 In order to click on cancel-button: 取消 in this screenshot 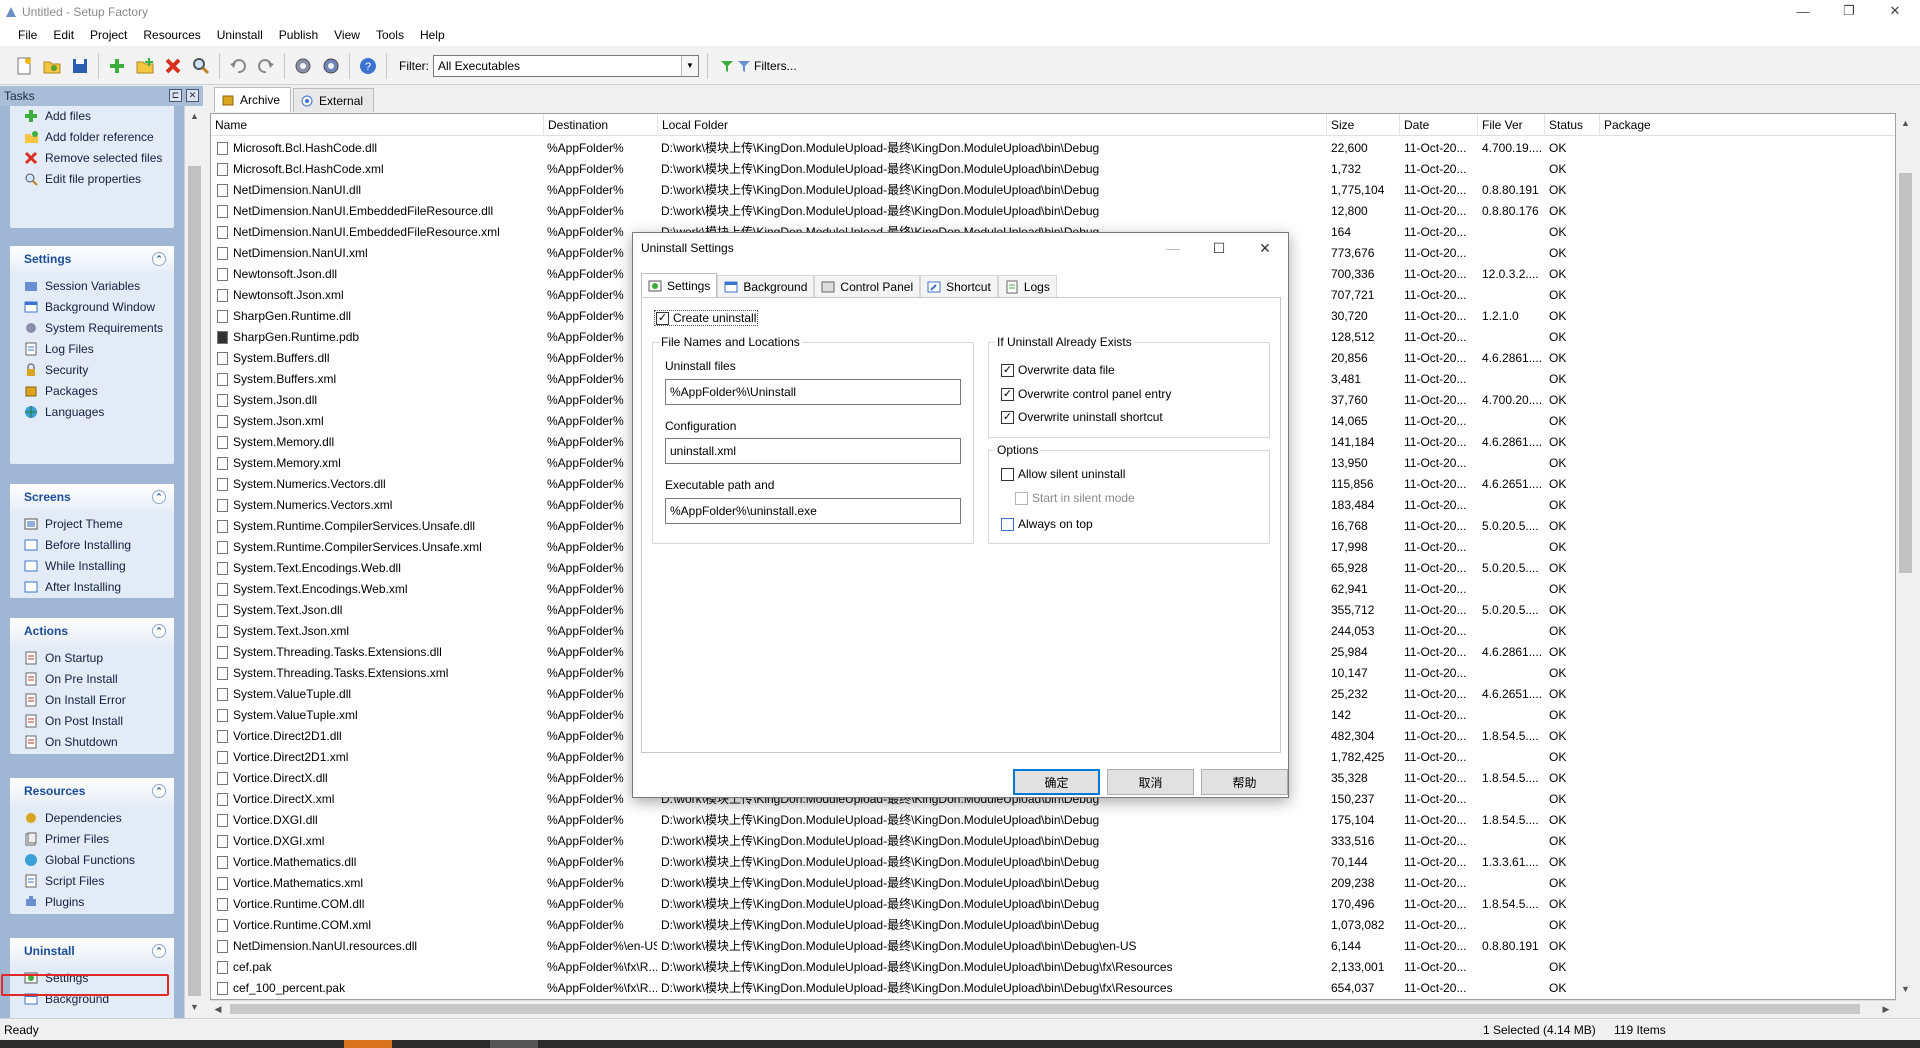, I will do `click(1150, 782)`.